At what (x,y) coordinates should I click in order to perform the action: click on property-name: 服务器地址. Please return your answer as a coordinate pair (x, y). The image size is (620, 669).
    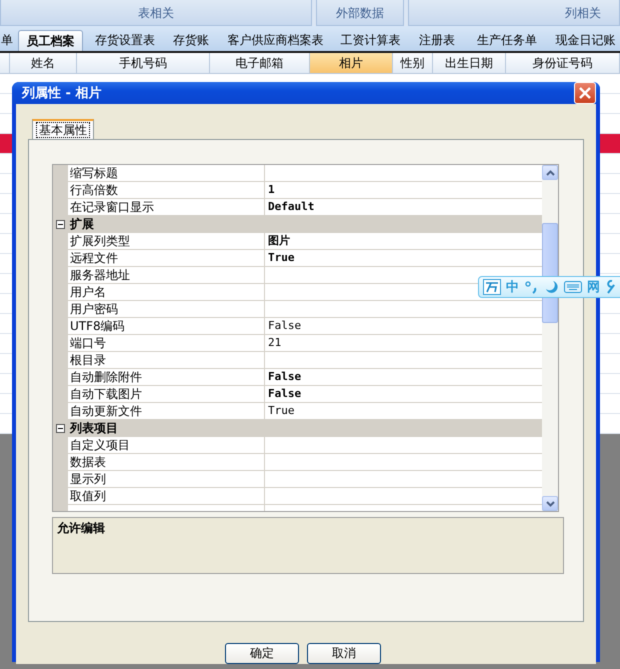
    Looking at the image, I should click on (166, 275).